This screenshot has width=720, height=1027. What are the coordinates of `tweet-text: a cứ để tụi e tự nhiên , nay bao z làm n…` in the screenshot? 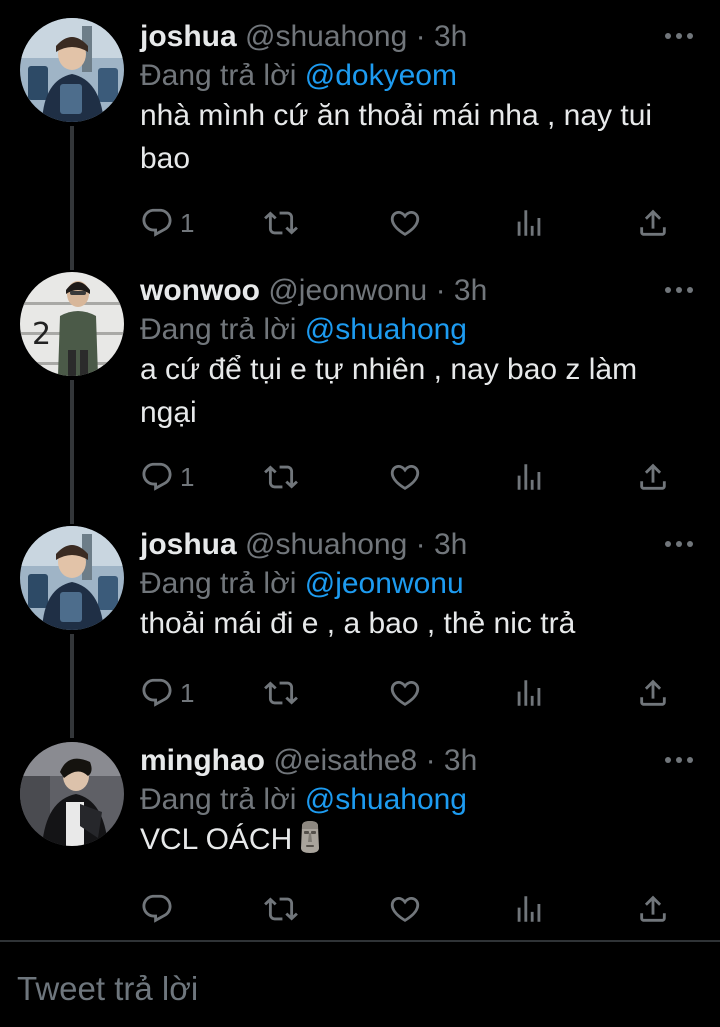 It's located at (389, 391).